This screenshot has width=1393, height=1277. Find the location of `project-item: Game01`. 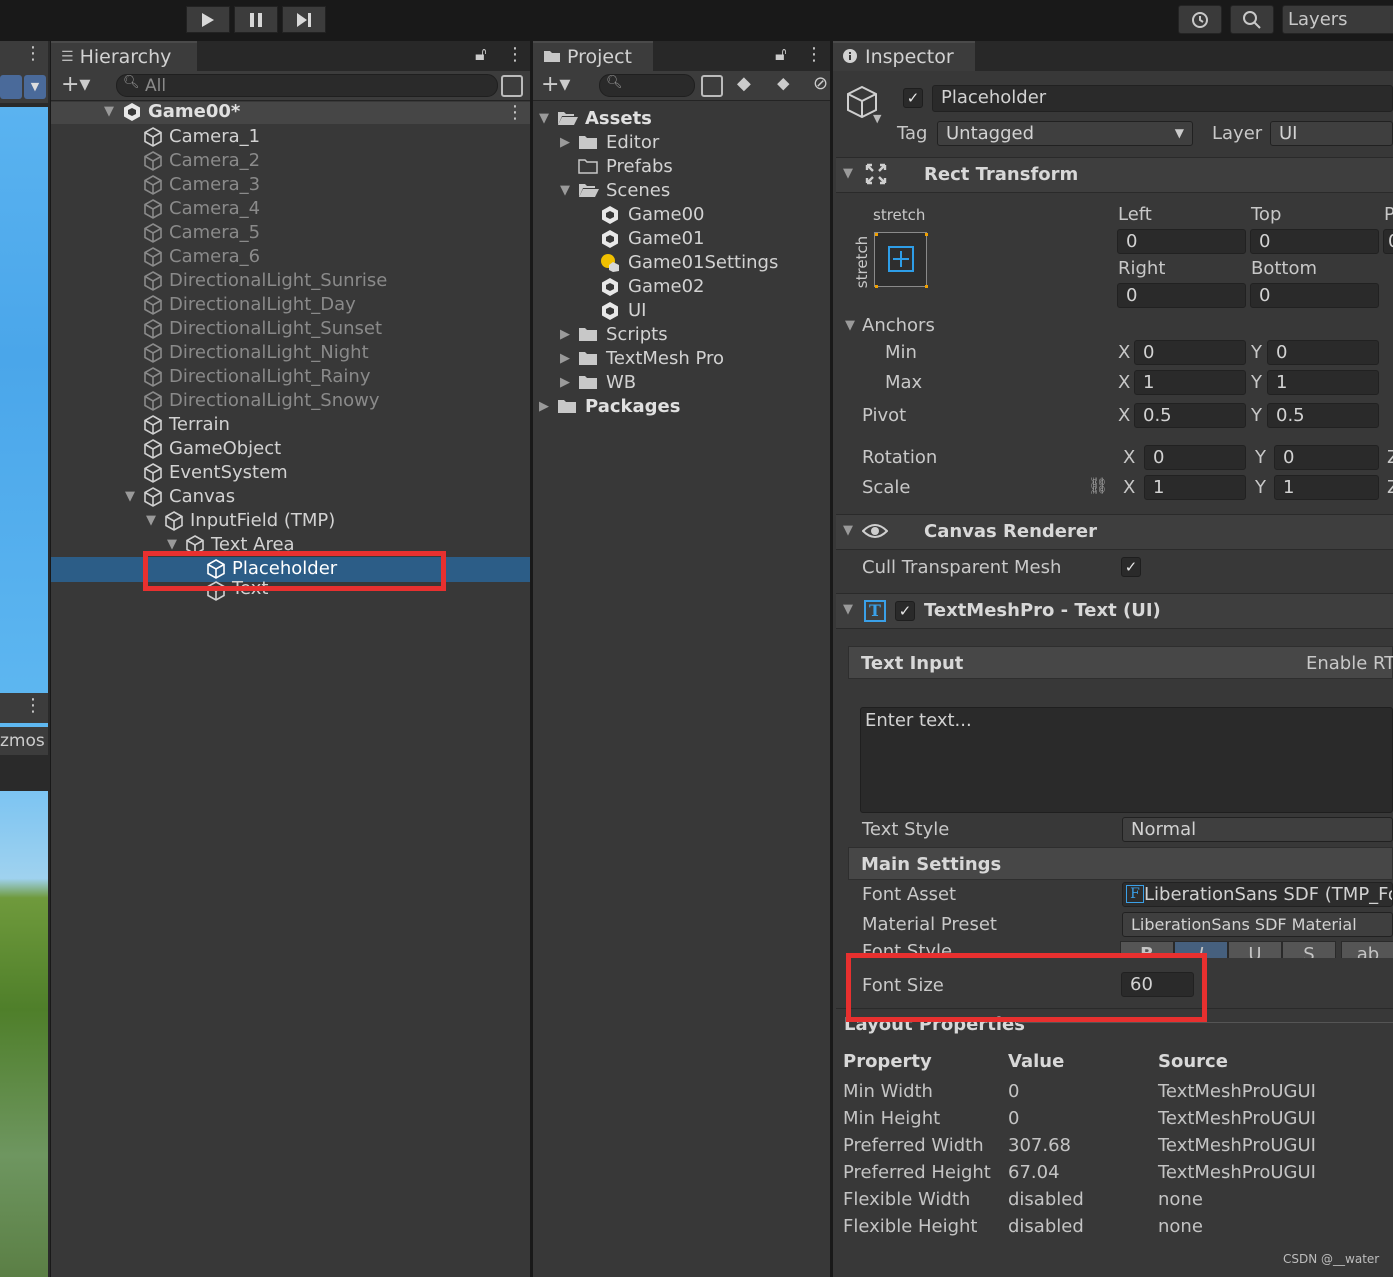

project-item: Game01 is located at coordinates (652, 239).